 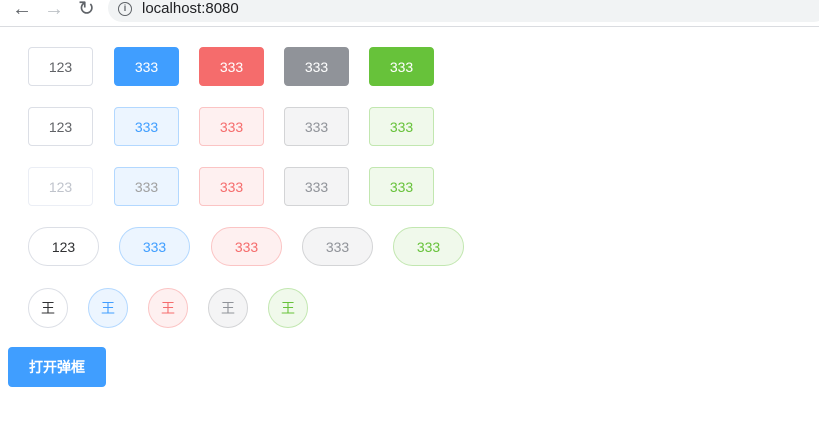 What do you see at coordinates (190, 8) in the screenshot?
I see `url-text: localhost:8080` at bounding box center [190, 8].